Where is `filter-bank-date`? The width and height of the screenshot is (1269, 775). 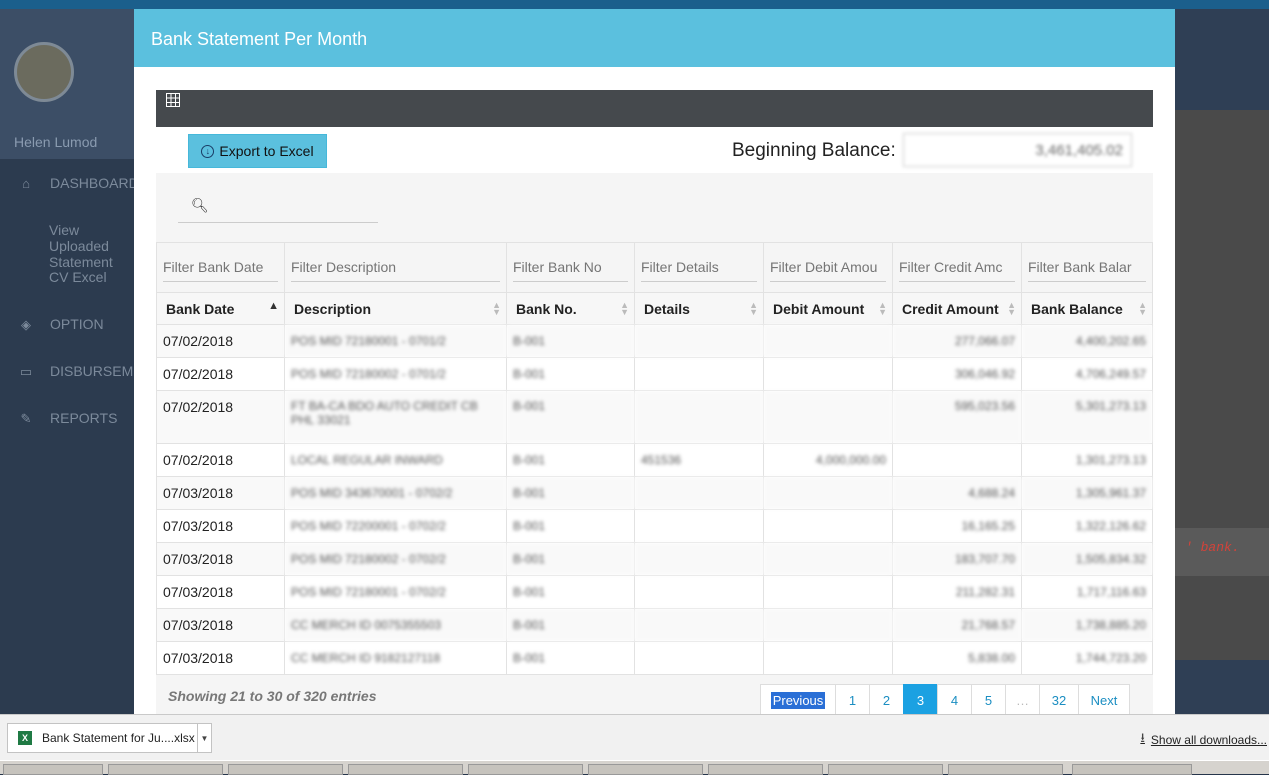 filter-bank-date is located at coordinates (220, 267).